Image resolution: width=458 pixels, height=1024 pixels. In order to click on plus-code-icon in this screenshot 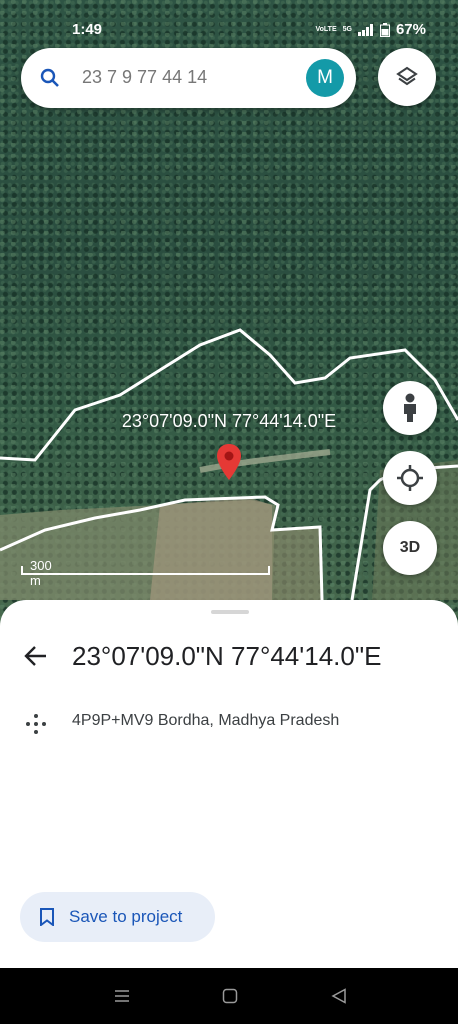, I will do `click(36, 724)`.